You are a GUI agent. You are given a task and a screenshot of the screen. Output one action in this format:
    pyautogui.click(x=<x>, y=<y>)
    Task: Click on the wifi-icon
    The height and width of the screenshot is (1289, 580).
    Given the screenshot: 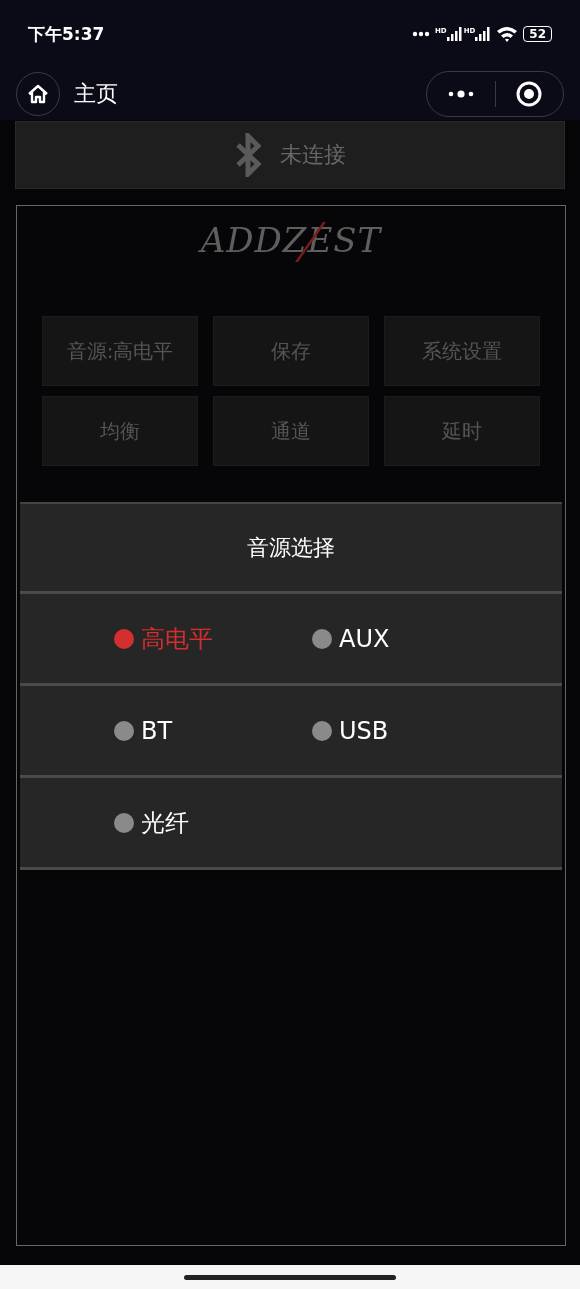 What is the action you would take?
    pyautogui.click(x=507, y=34)
    